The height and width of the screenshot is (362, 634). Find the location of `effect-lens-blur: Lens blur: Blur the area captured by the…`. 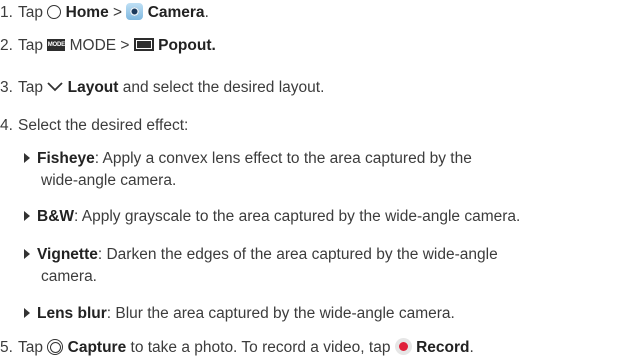

effect-lens-blur: Lens blur: Blur the area captured by the… is located at coordinates (239, 314).